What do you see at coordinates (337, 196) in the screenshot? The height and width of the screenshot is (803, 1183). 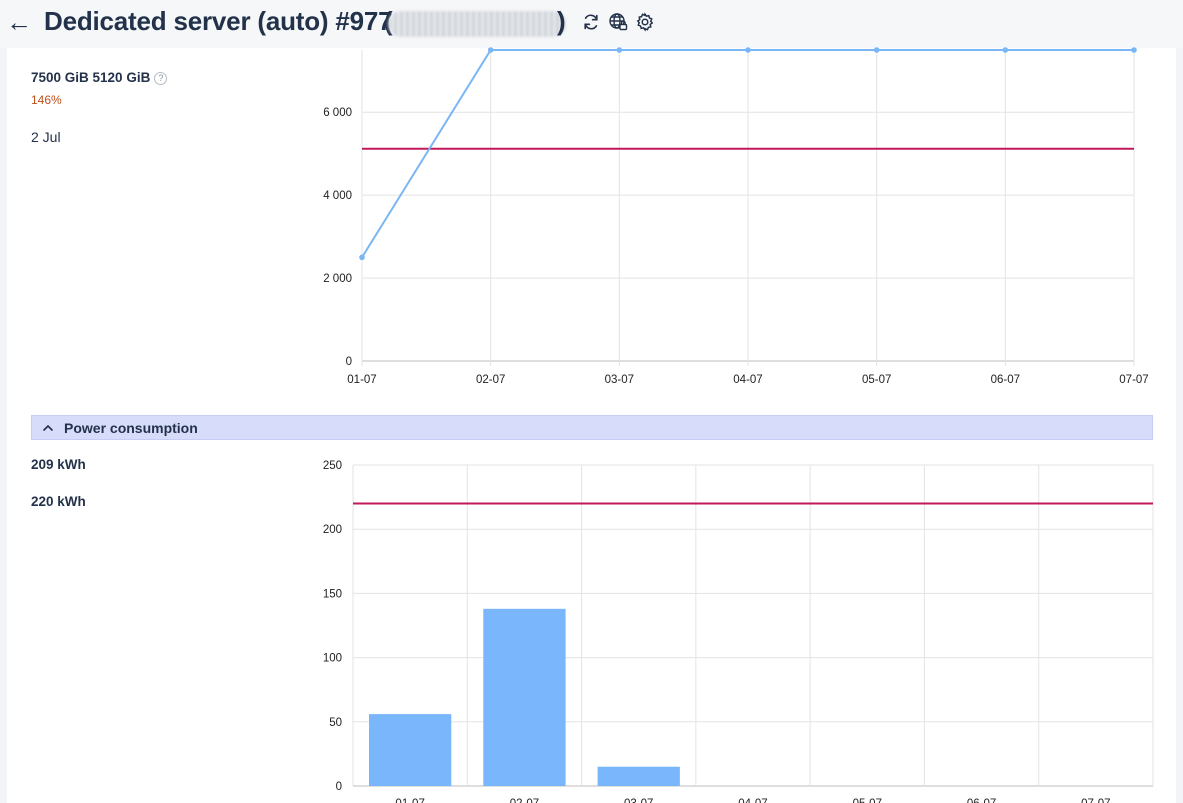 I see `y-tick-label: 4 000` at bounding box center [337, 196].